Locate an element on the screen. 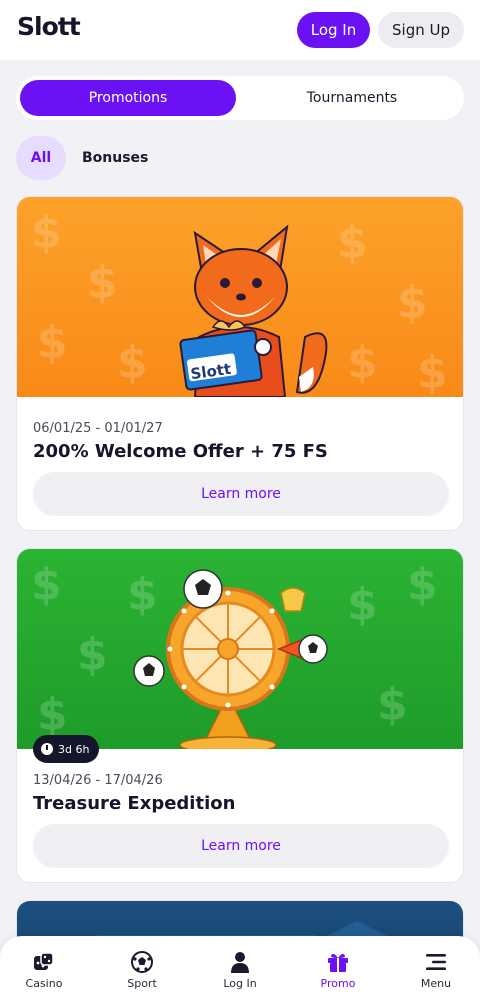 The width and height of the screenshot is (480, 1008). promo-title: Treasure Expedition is located at coordinates (134, 803).